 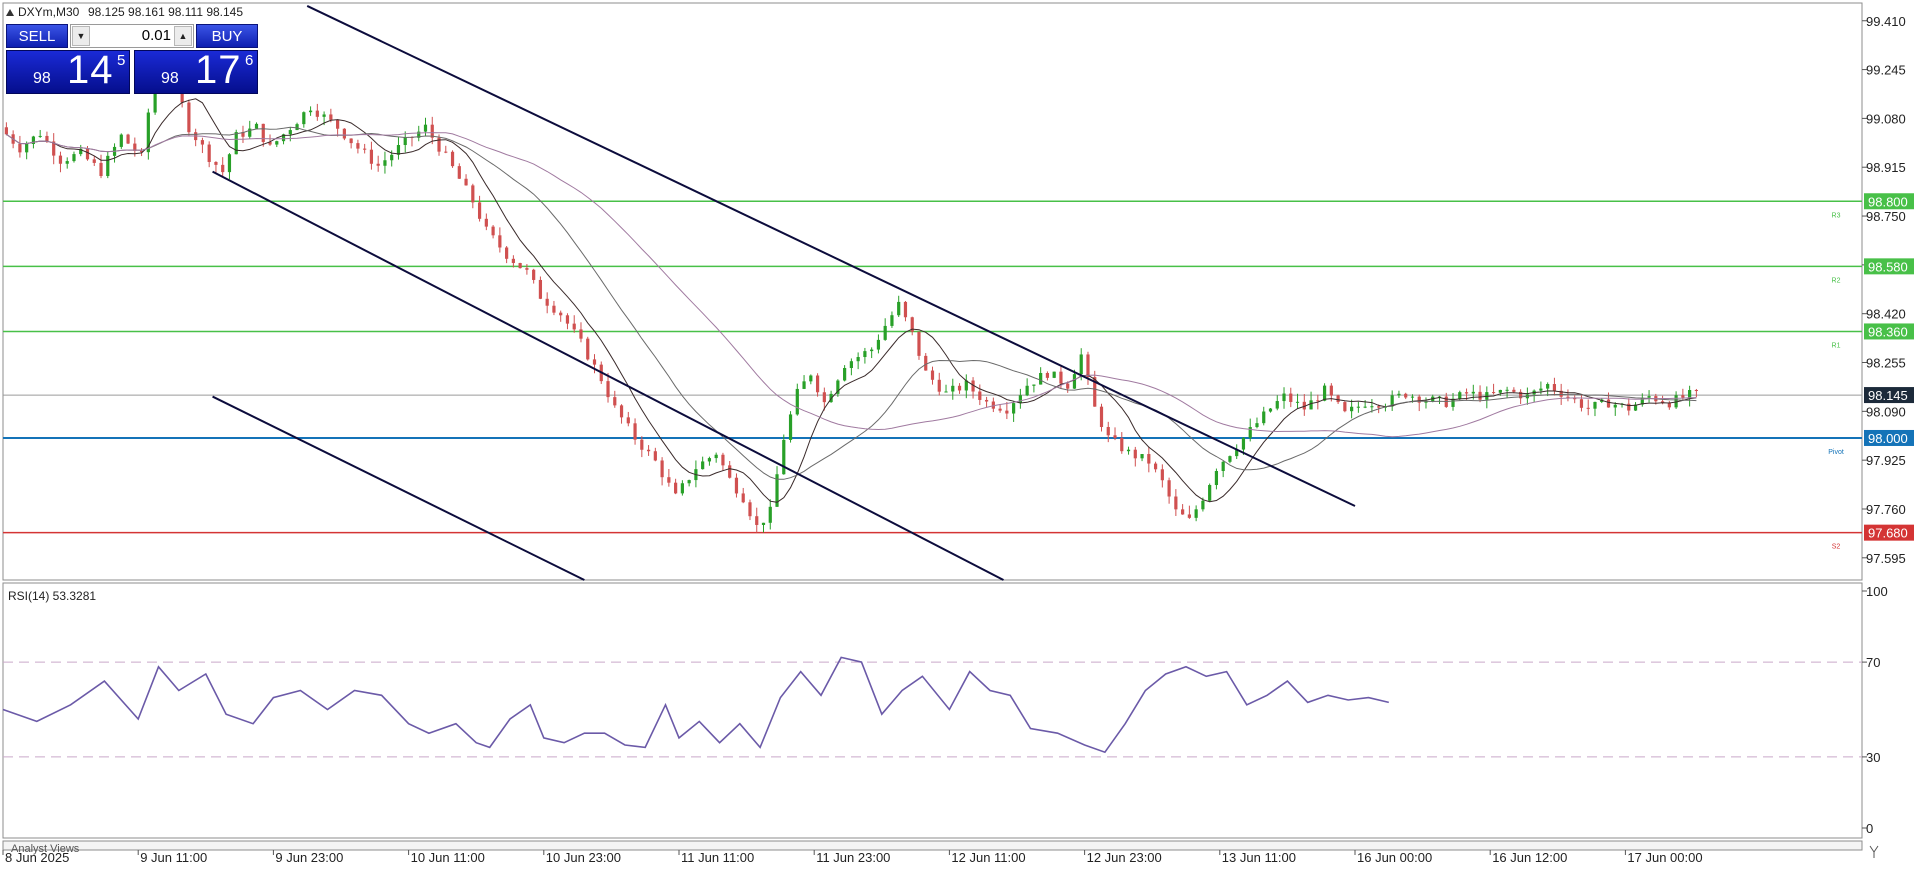 I want to click on x-tick-label: 8 Jun 2025, so click(x=37, y=857).